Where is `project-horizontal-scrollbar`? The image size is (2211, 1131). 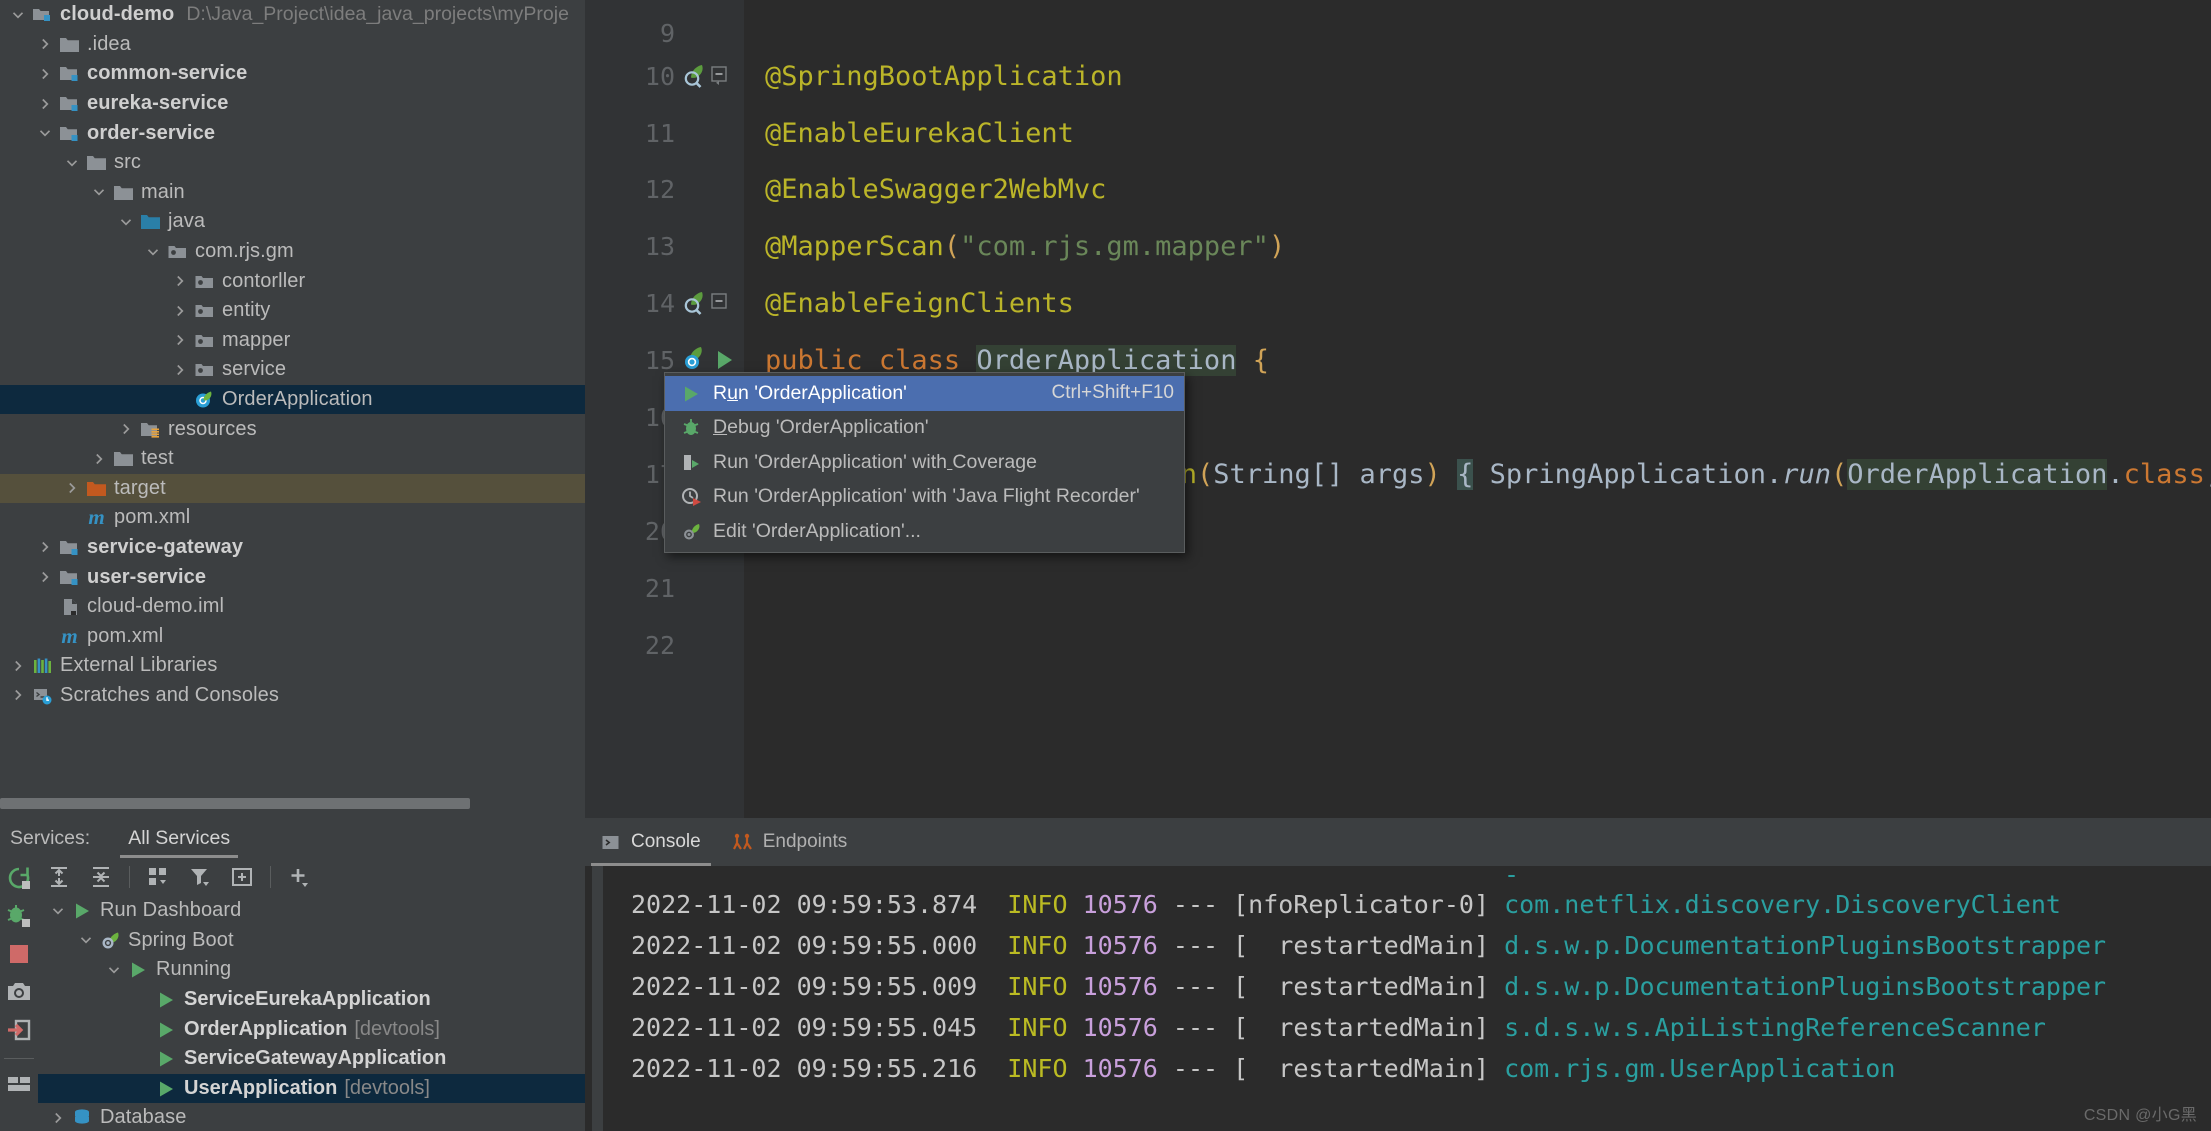 project-horizontal-scrollbar is located at coordinates (292, 803).